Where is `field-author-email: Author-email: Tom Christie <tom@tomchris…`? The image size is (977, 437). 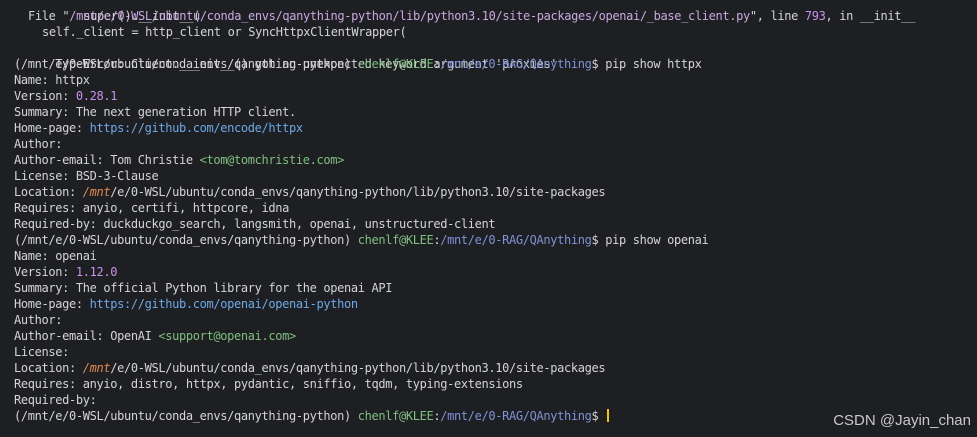 field-author-email: Author-email: Tom Christie <tom@tomchris… is located at coordinates (495, 160).